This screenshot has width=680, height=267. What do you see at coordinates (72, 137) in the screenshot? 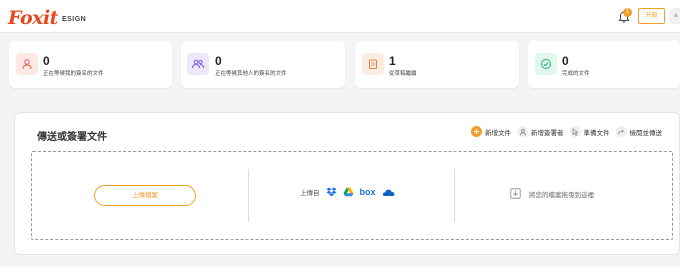
I see `page-title: 傳送或簽署文件` at bounding box center [72, 137].